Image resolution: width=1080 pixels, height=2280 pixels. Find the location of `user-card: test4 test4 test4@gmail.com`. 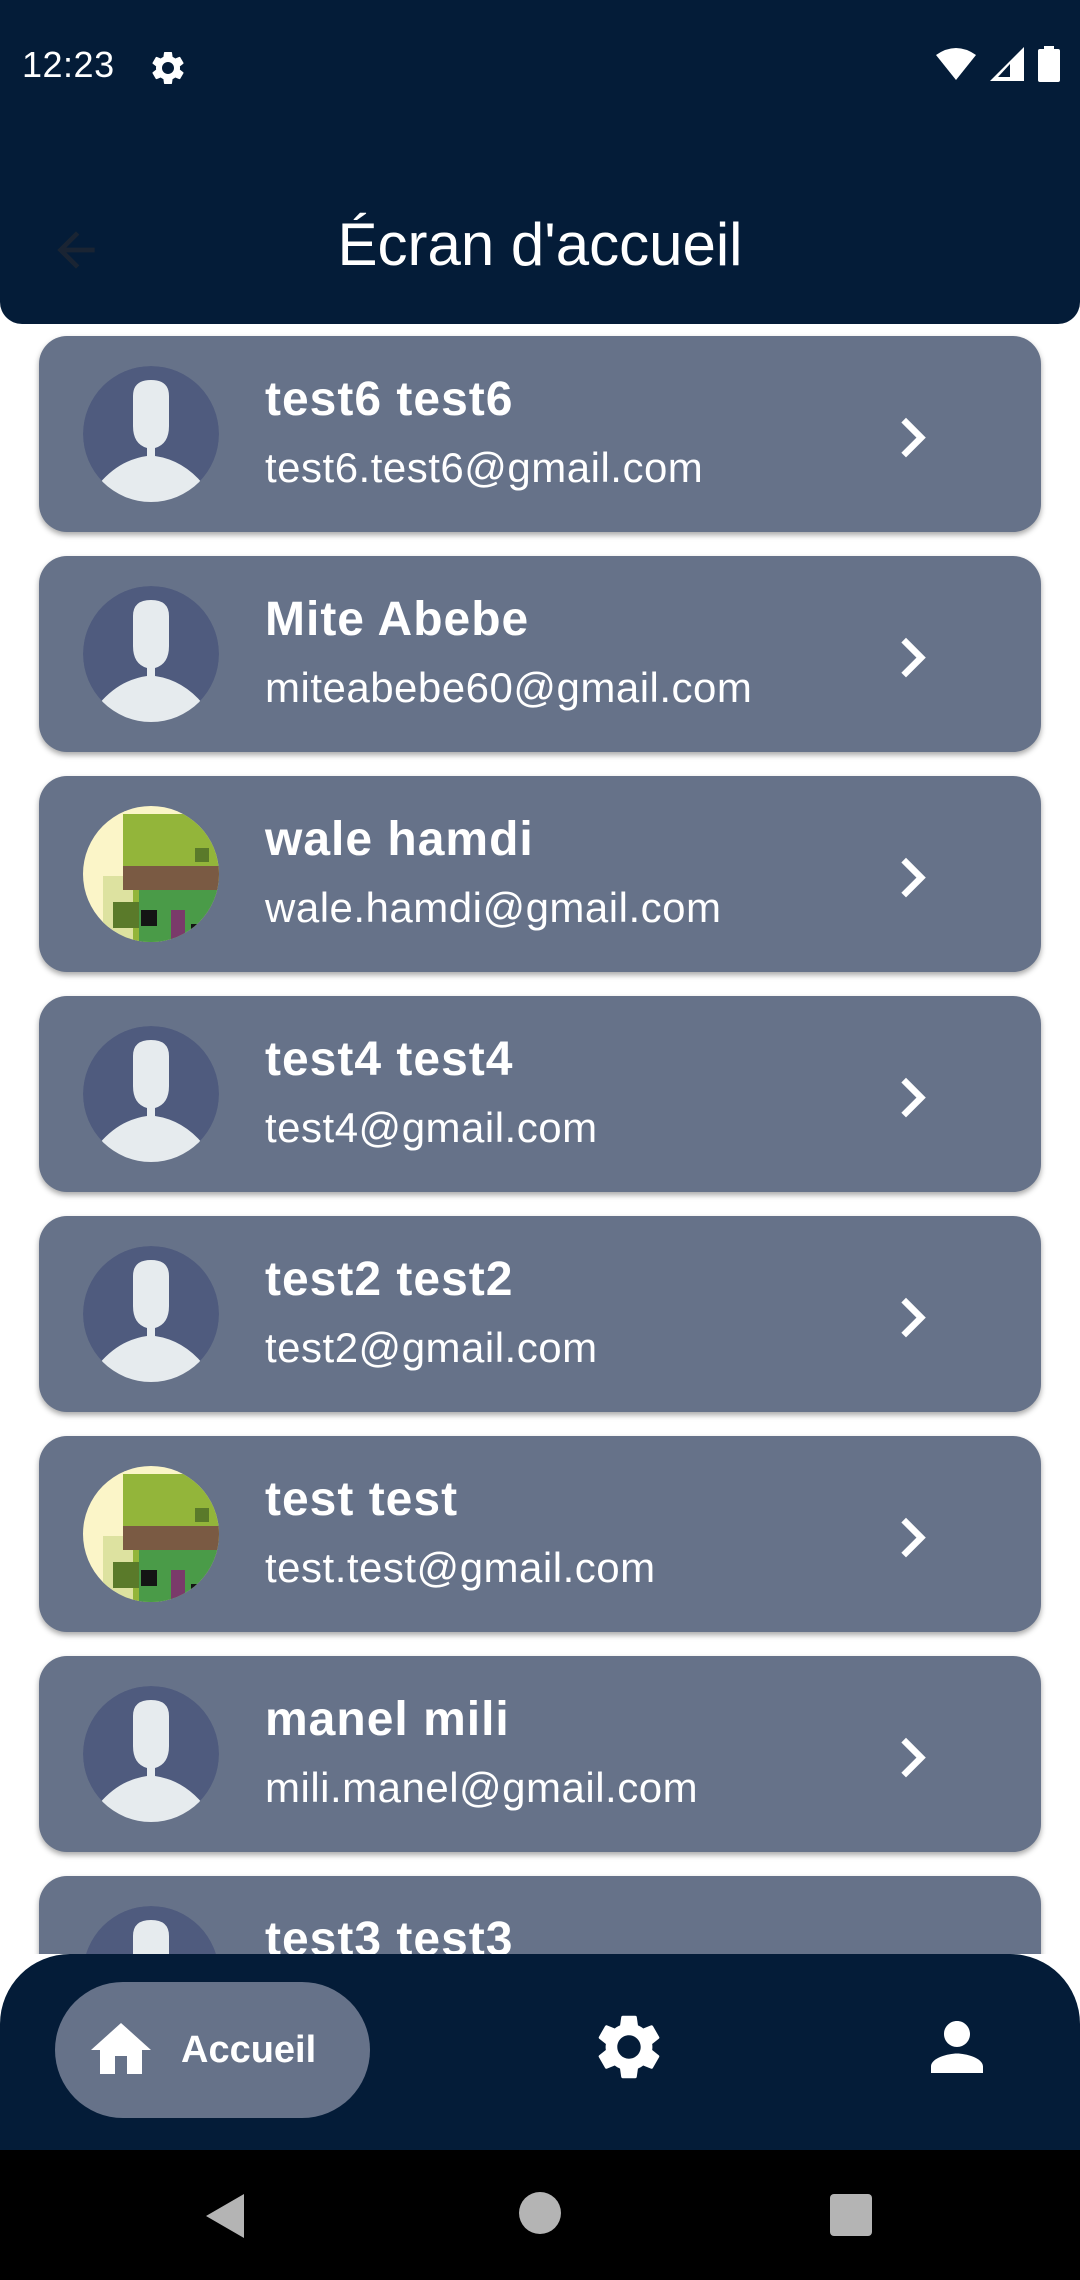

user-card: test4 test4 test4@gmail.com is located at coordinates (540, 1094).